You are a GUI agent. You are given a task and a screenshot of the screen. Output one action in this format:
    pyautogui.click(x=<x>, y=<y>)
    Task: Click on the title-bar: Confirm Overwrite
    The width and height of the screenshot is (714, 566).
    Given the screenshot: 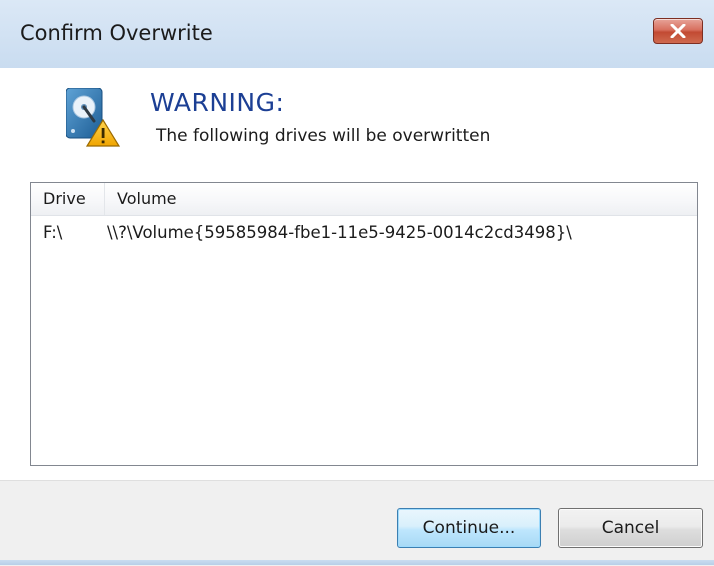 What is the action you would take?
    pyautogui.click(x=357, y=34)
    